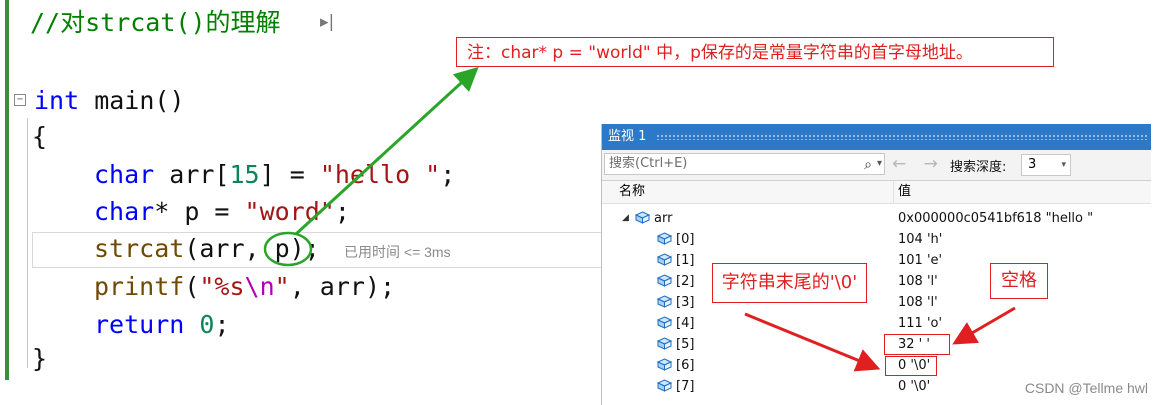 This screenshot has width=1164, height=405. What do you see at coordinates (288, 249) in the screenshot?
I see `p-circle-highlight` at bounding box center [288, 249].